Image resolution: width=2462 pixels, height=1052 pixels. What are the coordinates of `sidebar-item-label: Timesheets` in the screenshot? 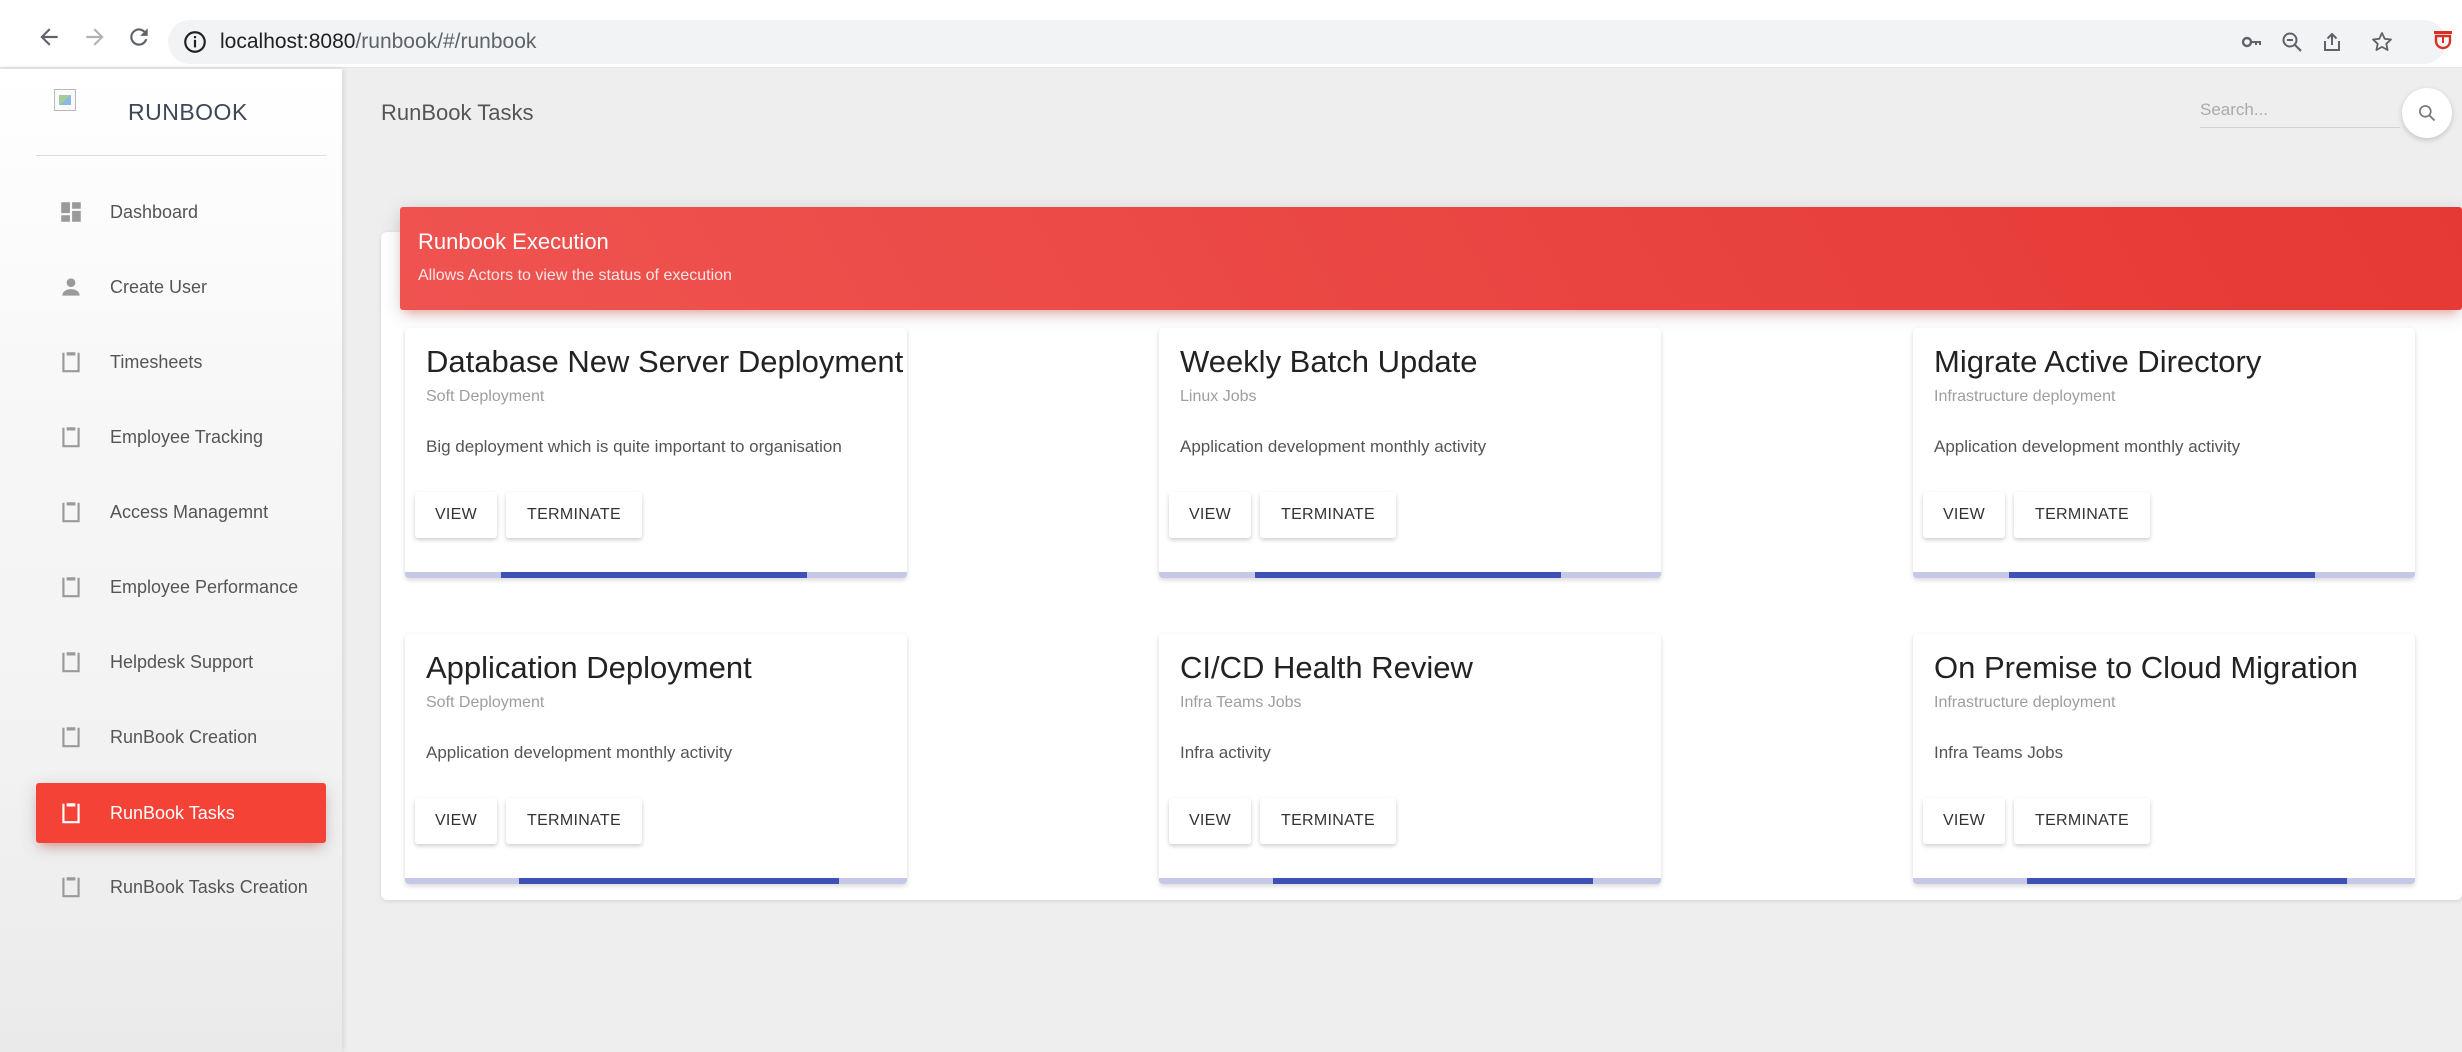 It's located at (156, 362).